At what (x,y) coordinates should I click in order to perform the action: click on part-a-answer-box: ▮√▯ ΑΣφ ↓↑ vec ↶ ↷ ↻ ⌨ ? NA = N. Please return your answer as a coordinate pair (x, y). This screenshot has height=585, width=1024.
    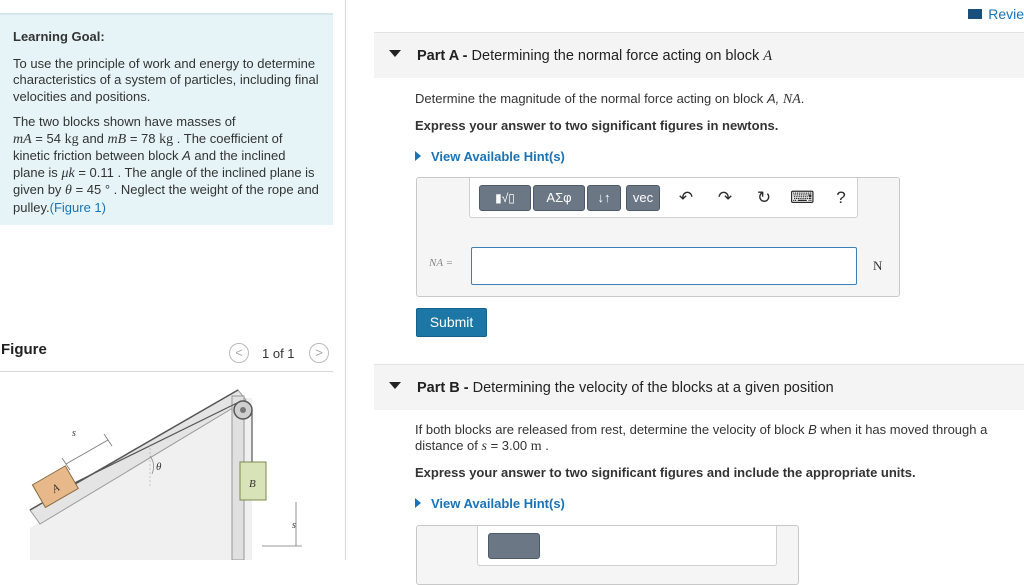
    Looking at the image, I should click on (658, 237).